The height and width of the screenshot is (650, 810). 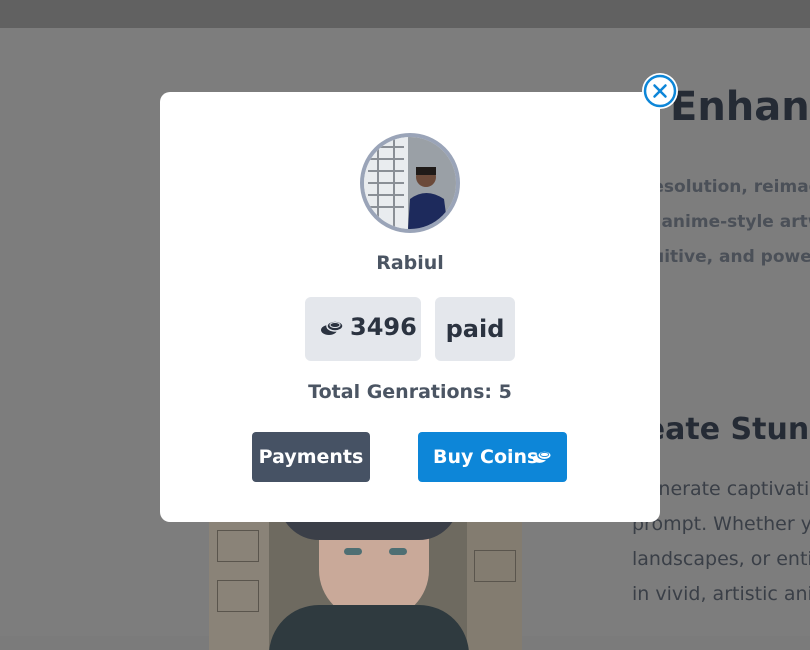 I want to click on buy-coins-label: Buy Coins, so click(x=486, y=457).